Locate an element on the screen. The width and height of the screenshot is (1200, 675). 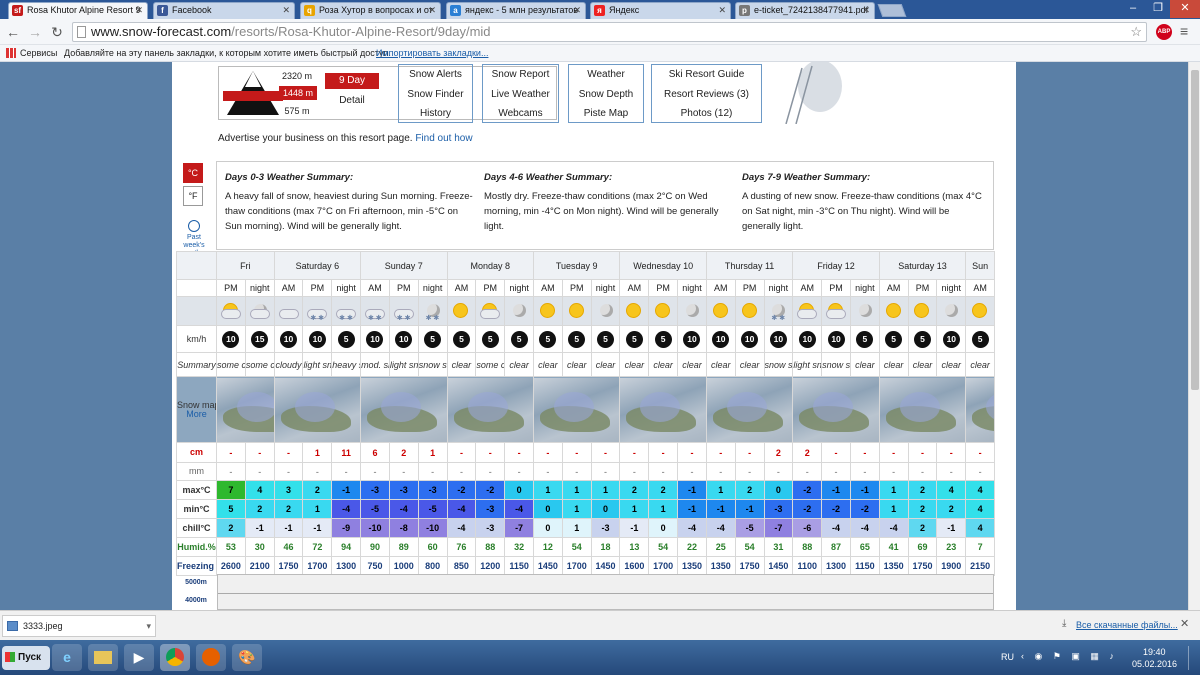
close-window-button: ✕ is located at coordinates (1185, 9).